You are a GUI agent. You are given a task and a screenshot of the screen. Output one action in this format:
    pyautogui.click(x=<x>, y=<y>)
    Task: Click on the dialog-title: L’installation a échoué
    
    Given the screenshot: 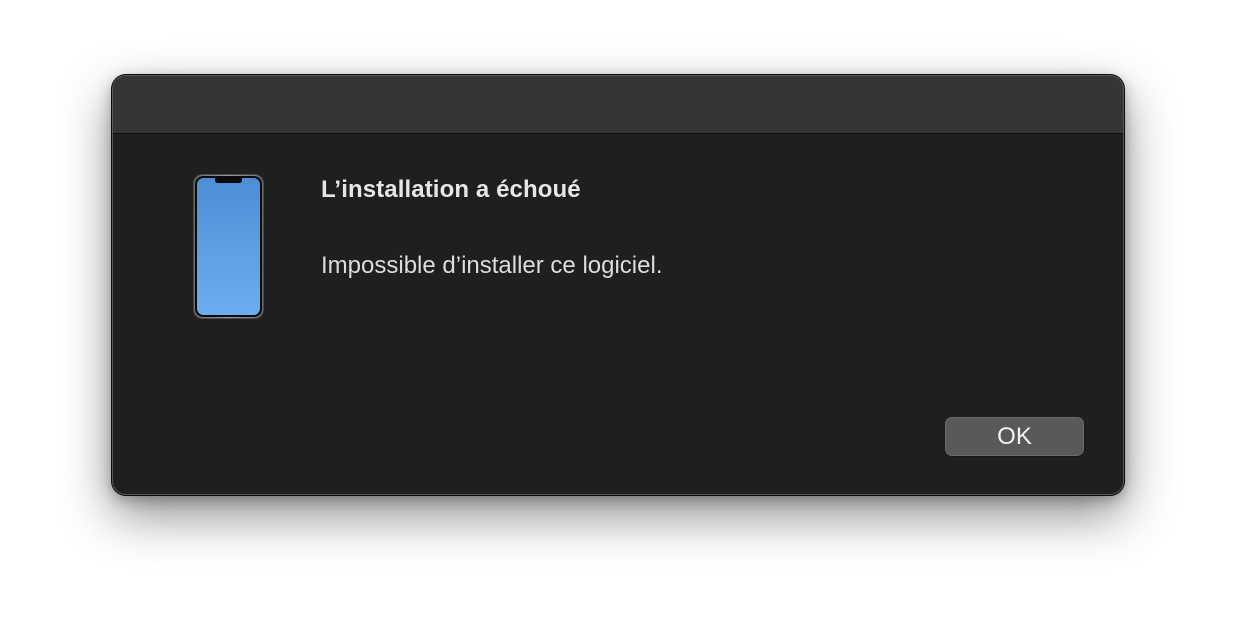 What is the action you would take?
    pyautogui.click(x=451, y=189)
    